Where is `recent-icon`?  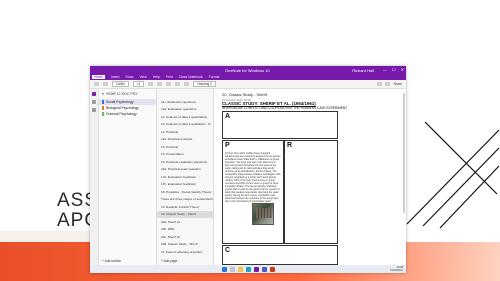
recent-icon is located at coordinates (94, 110).